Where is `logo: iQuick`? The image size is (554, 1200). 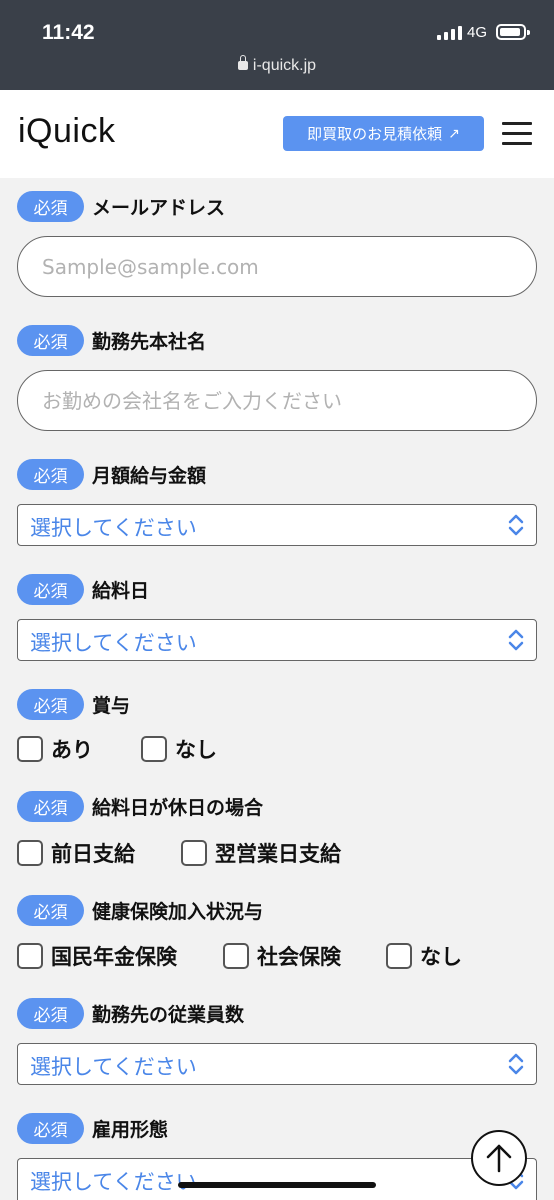 logo: iQuick is located at coordinates (66, 131).